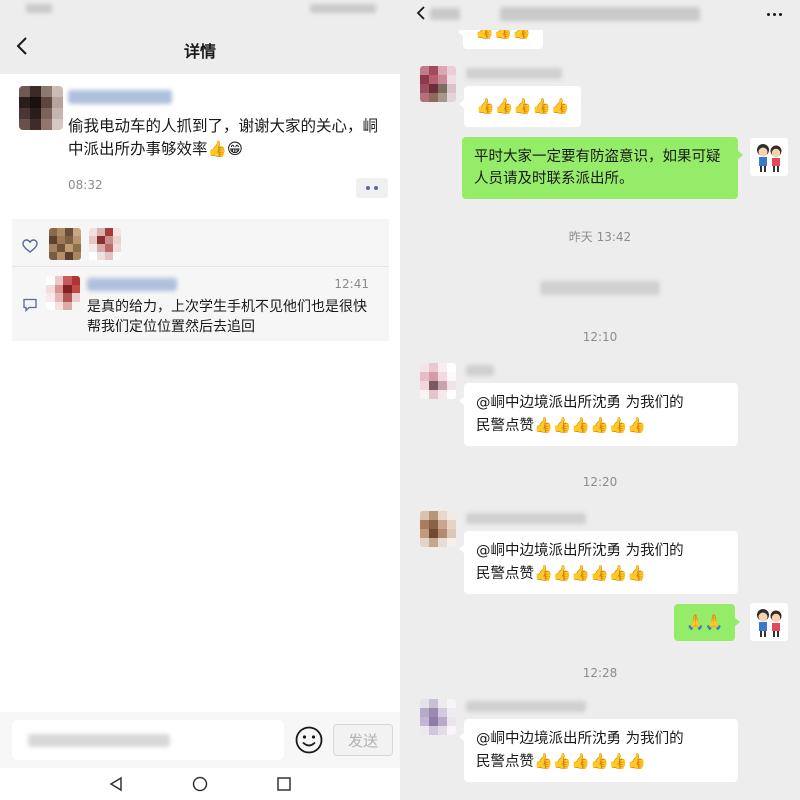 The image size is (800, 800). Describe the element at coordinates (707, 622) in the screenshot. I see `my-message-bubble: 🙏🙏` at that location.